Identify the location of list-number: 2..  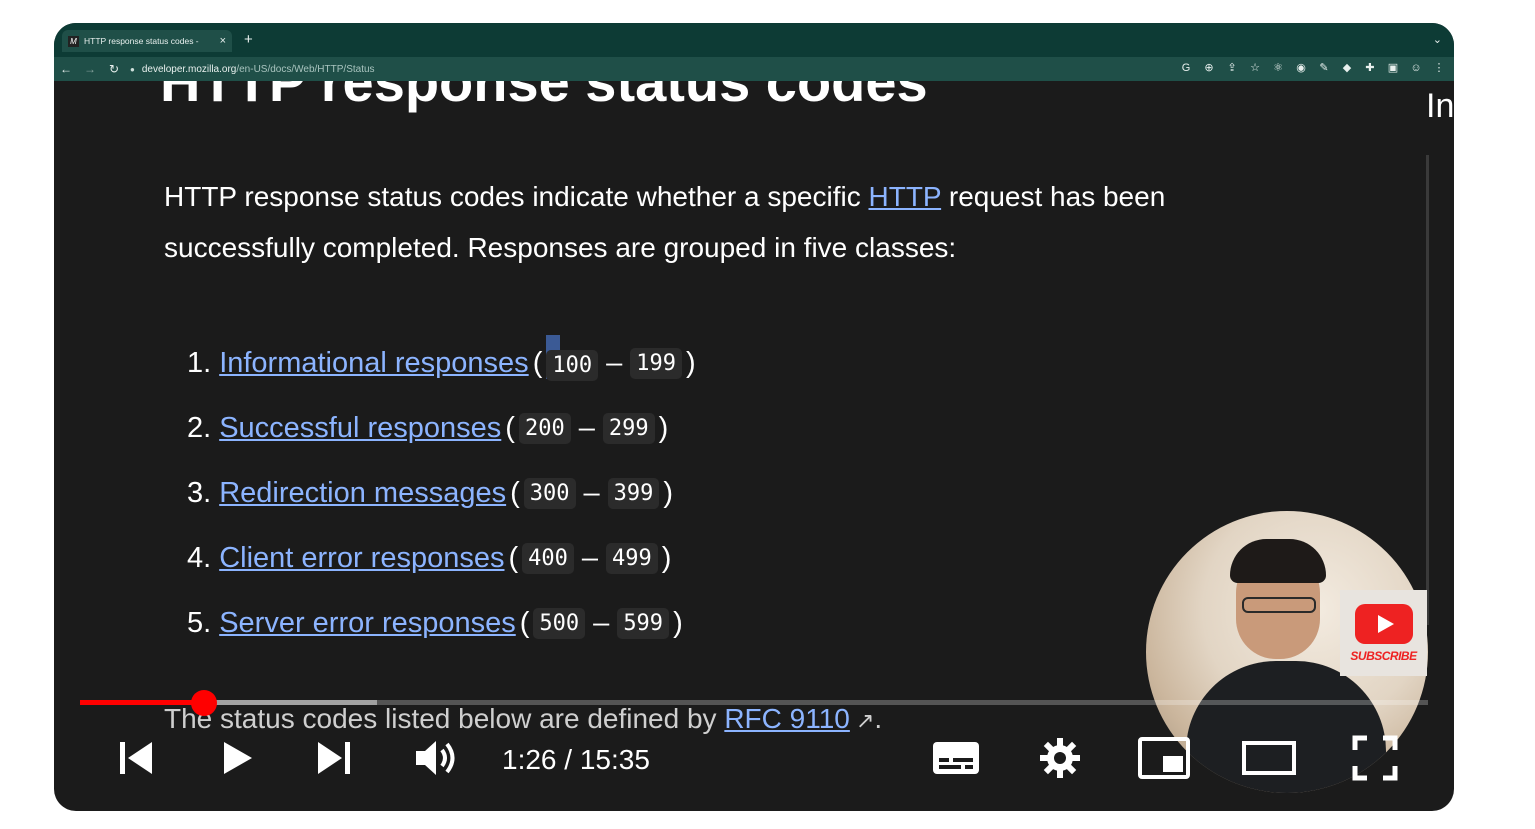
(199, 428).